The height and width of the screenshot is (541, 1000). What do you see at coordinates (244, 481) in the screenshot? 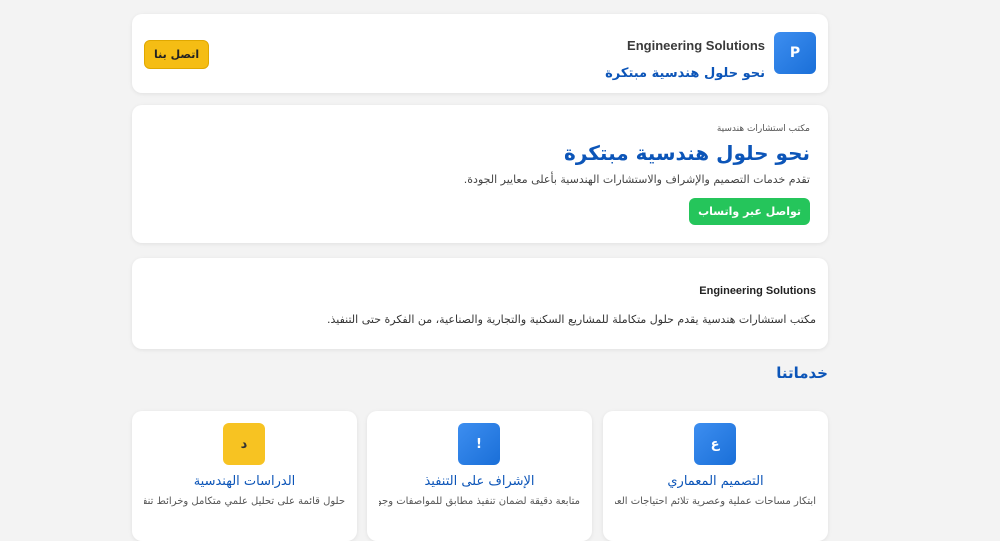
I see `service-title: الدراسات الهندسية` at bounding box center [244, 481].